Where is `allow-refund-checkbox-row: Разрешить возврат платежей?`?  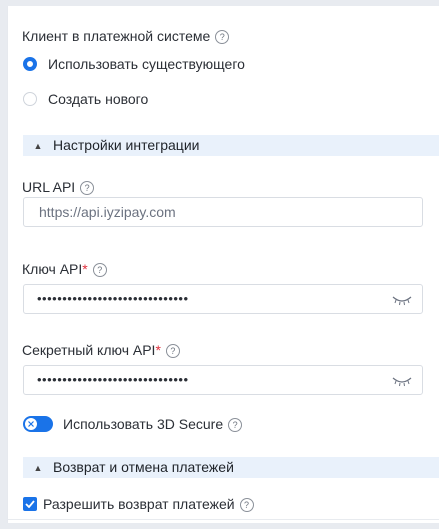
allow-refund-checkbox-row: Разрешить возврат платежей? is located at coordinates (138, 504).